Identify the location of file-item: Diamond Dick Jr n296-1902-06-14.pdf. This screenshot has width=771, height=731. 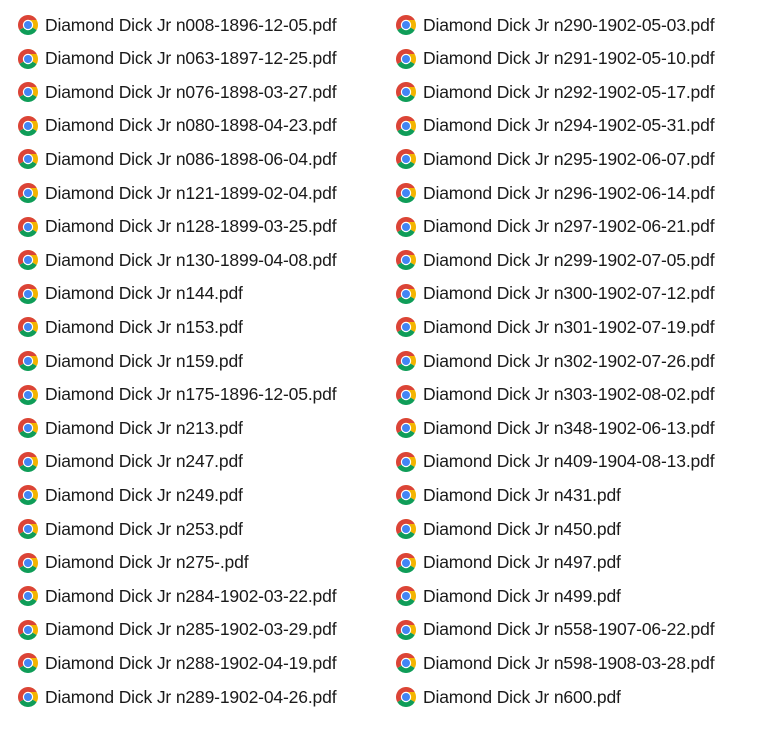
(555, 193).